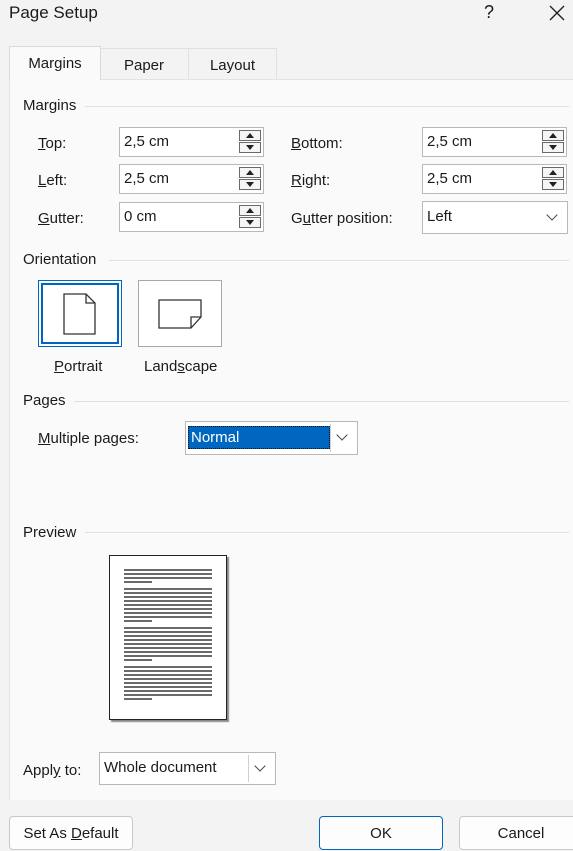 This screenshot has width=573, height=851. I want to click on apply-to-label: Apply to:, so click(52, 770).